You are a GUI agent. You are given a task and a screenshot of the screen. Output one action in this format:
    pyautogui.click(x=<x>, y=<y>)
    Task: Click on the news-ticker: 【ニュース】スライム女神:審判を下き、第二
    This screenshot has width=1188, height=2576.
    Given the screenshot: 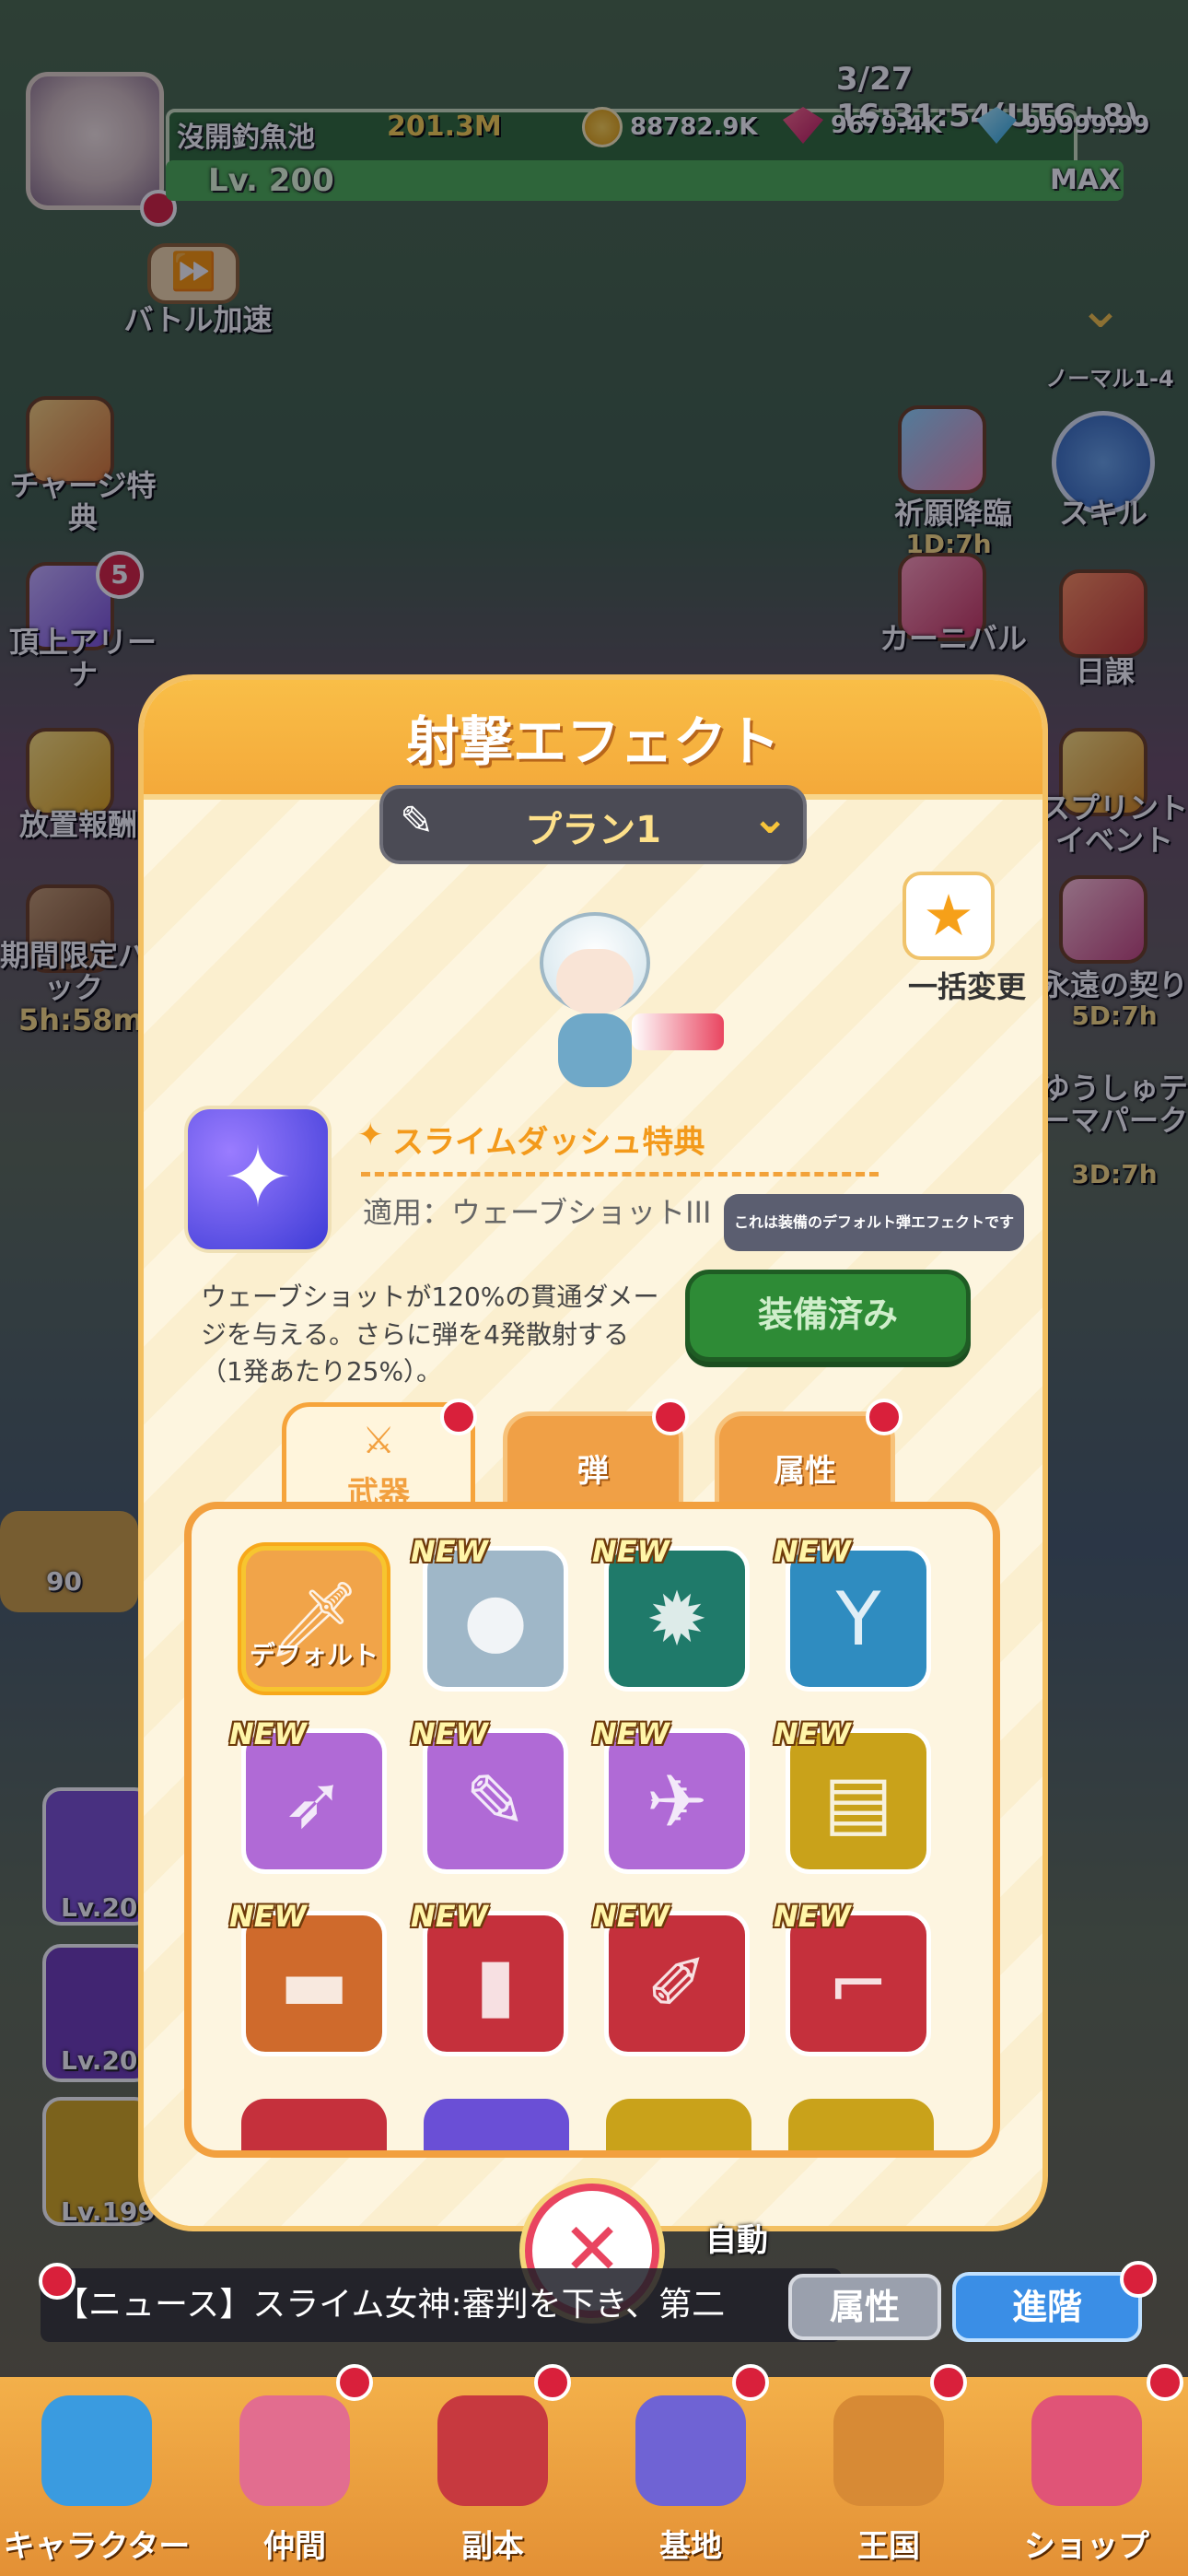 What is the action you would take?
    pyautogui.click(x=441, y=2305)
    